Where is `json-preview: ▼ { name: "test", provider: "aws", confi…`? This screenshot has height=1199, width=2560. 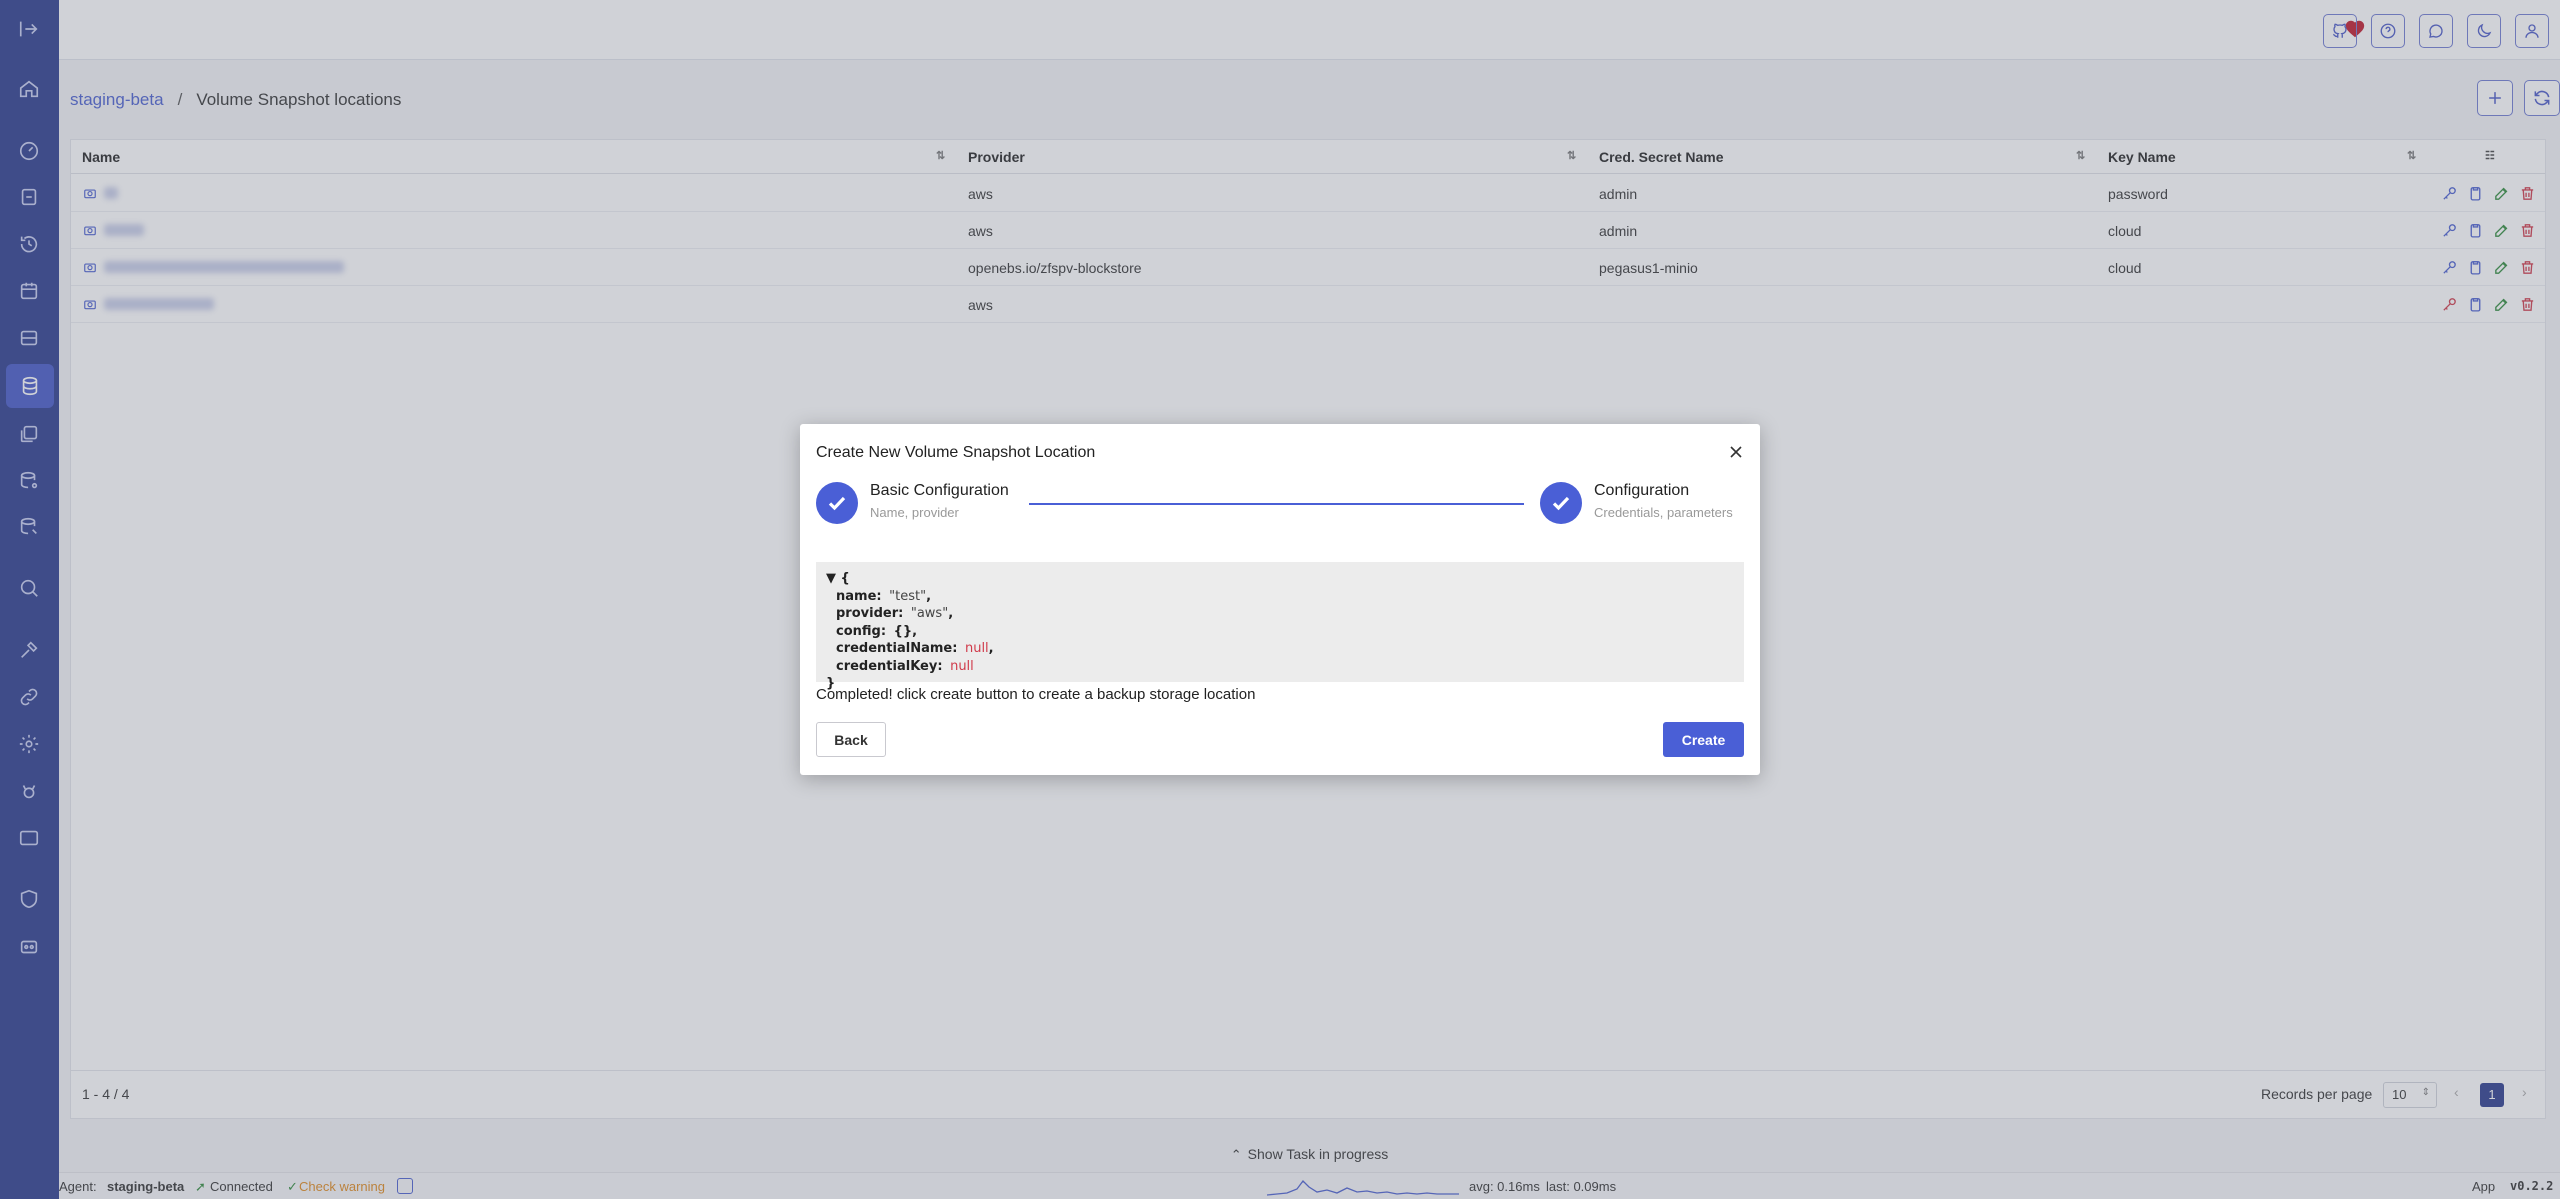 json-preview: ▼ { name: "test", provider: "aws", confi… is located at coordinates (1280, 626).